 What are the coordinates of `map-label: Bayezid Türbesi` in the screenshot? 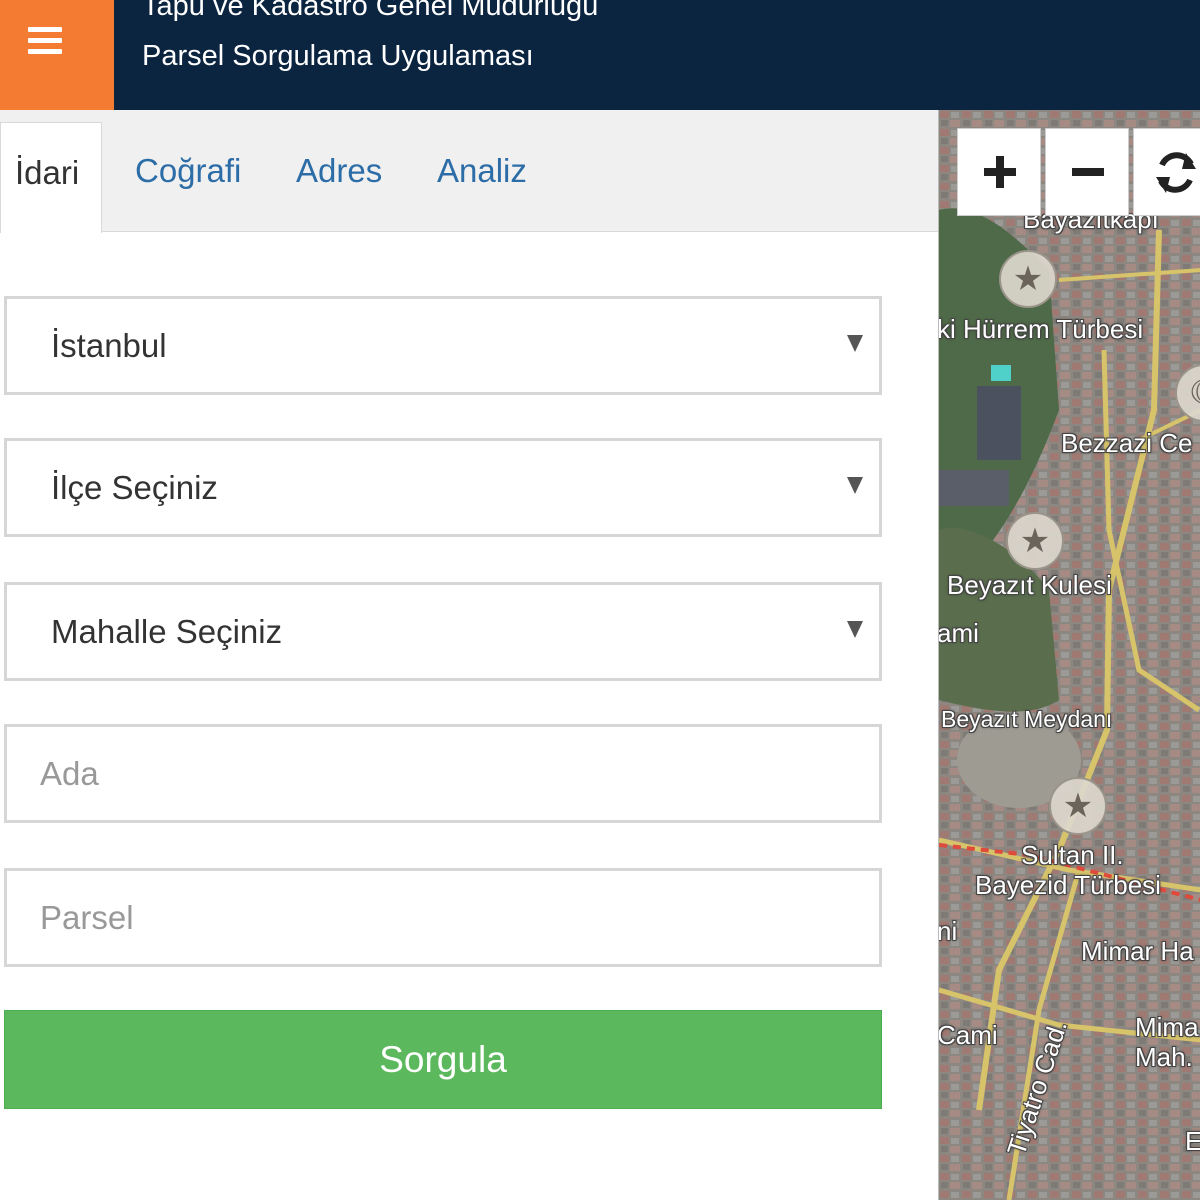 It's located at (1068, 885).